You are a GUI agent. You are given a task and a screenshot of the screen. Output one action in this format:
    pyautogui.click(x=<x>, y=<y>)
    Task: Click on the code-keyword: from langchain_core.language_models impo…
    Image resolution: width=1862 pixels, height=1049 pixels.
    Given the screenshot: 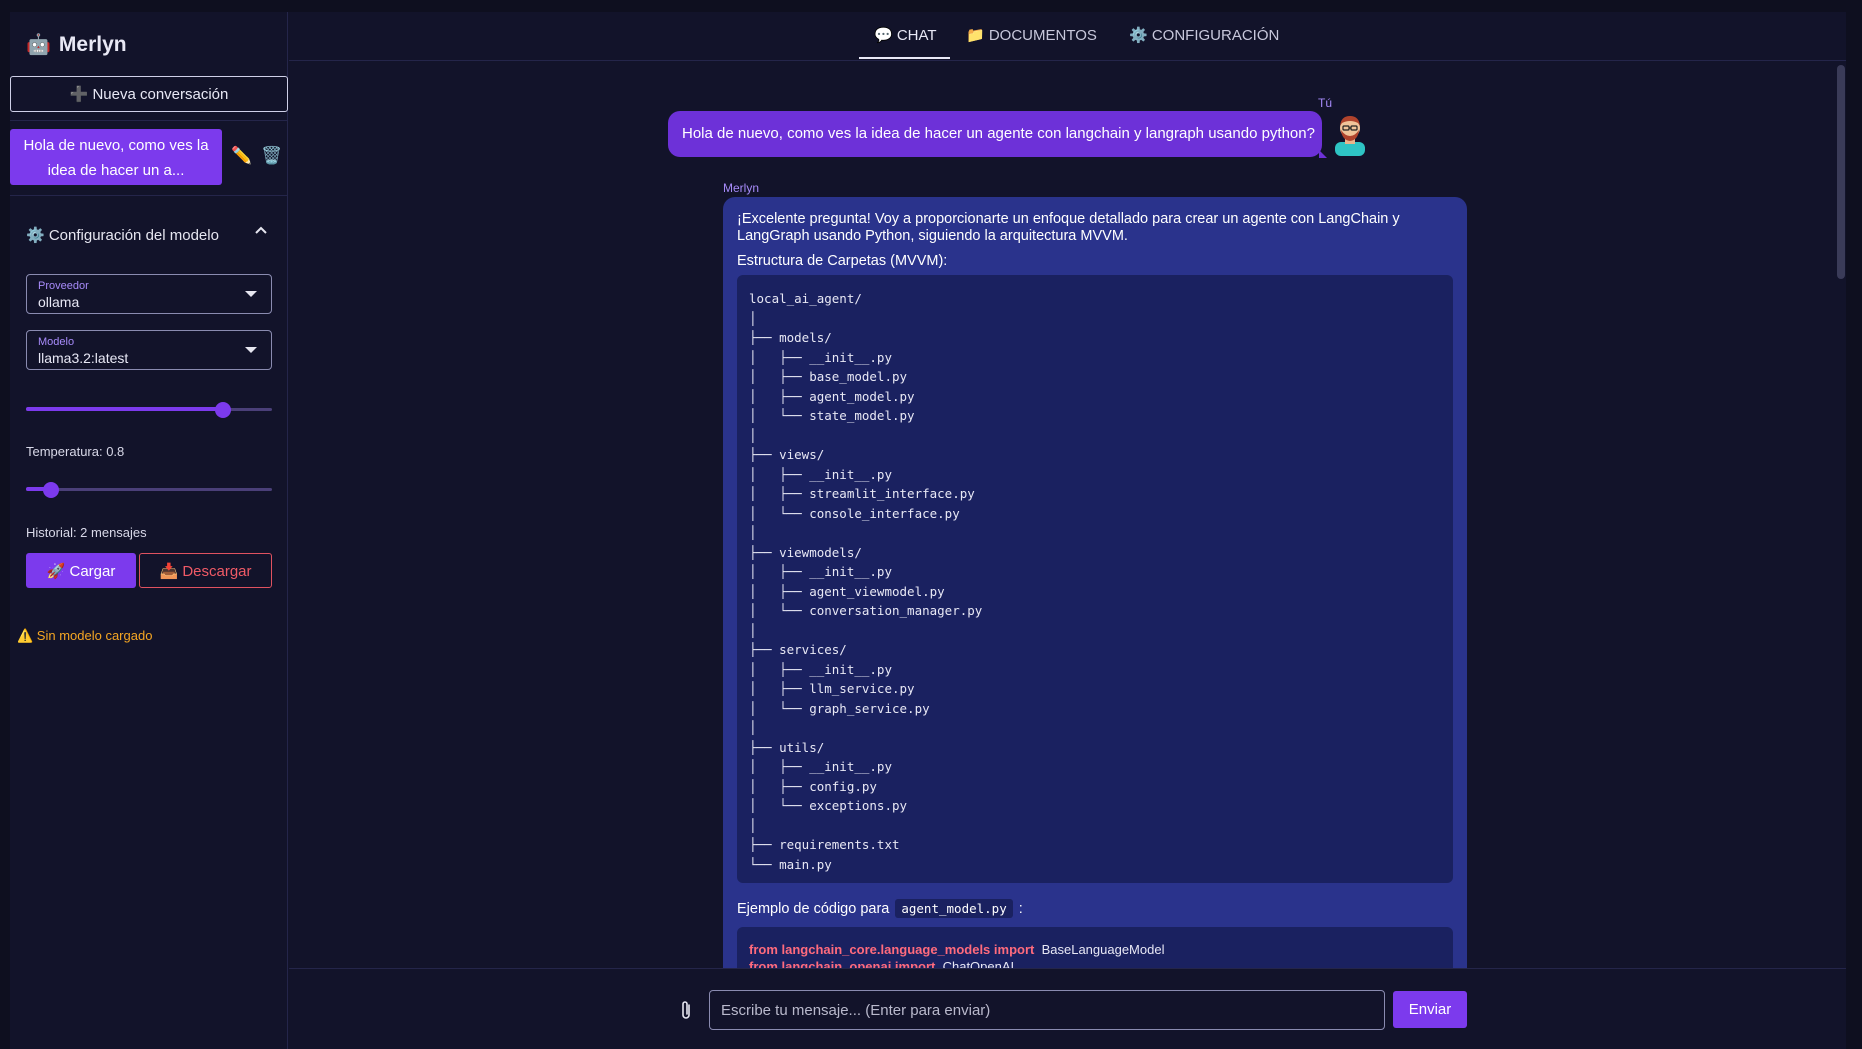 What is the action you would take?
    pyautogui.click(x=892, y=949)
    